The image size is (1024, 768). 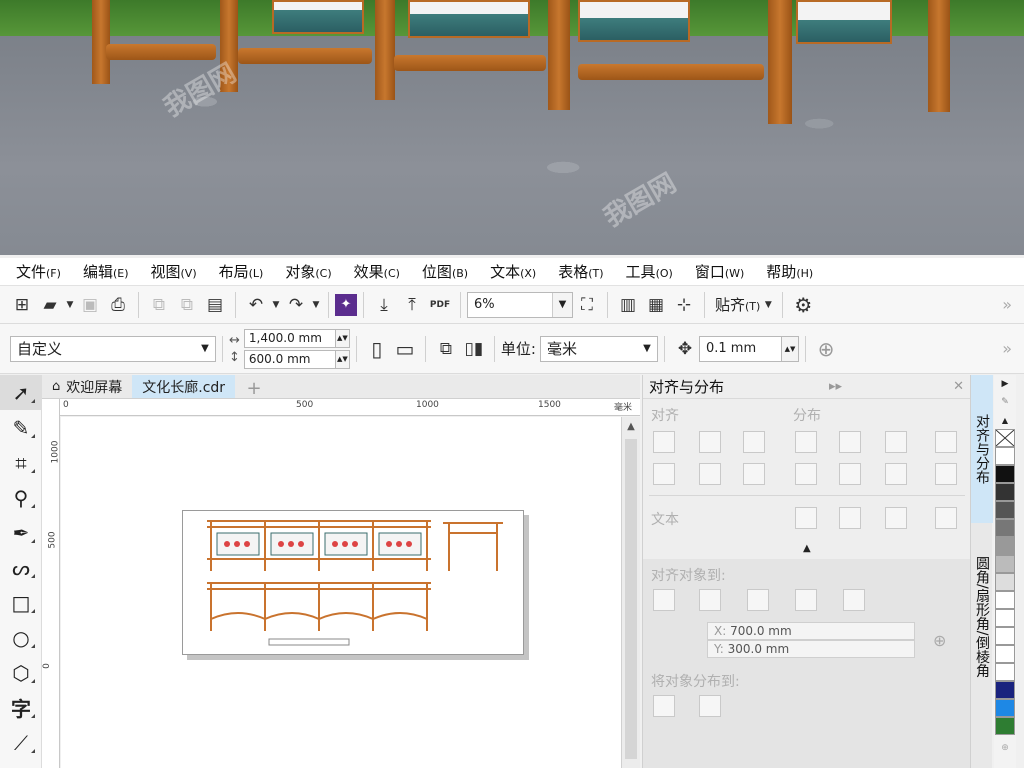 I want to click on tab-welcome-screen: ⌂ 欢迎屏幕, so click(x=87, y=386).